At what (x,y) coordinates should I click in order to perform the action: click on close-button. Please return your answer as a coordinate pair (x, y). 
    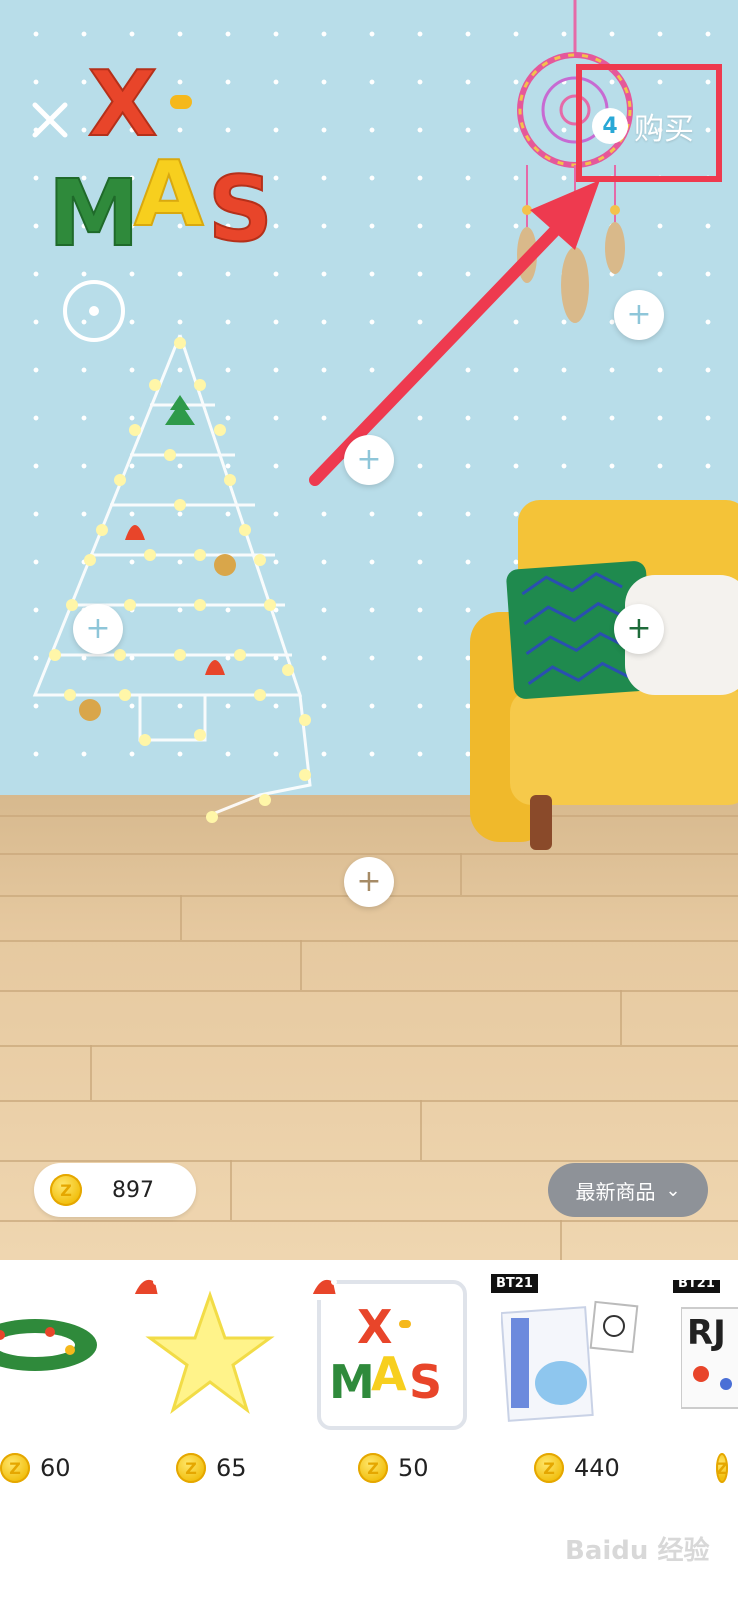
    Looking at the image, I should click on (50, 120).